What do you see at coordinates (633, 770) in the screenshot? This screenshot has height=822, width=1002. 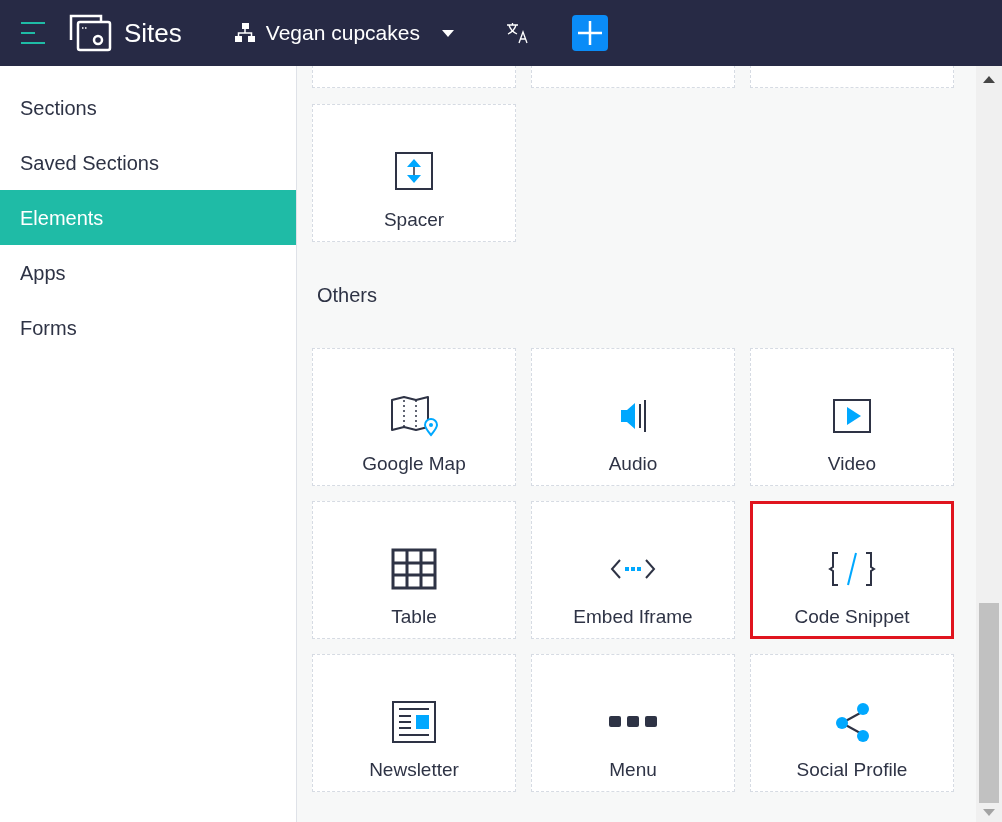 I see `element-label: Menu` at bounding box center [633, 770].